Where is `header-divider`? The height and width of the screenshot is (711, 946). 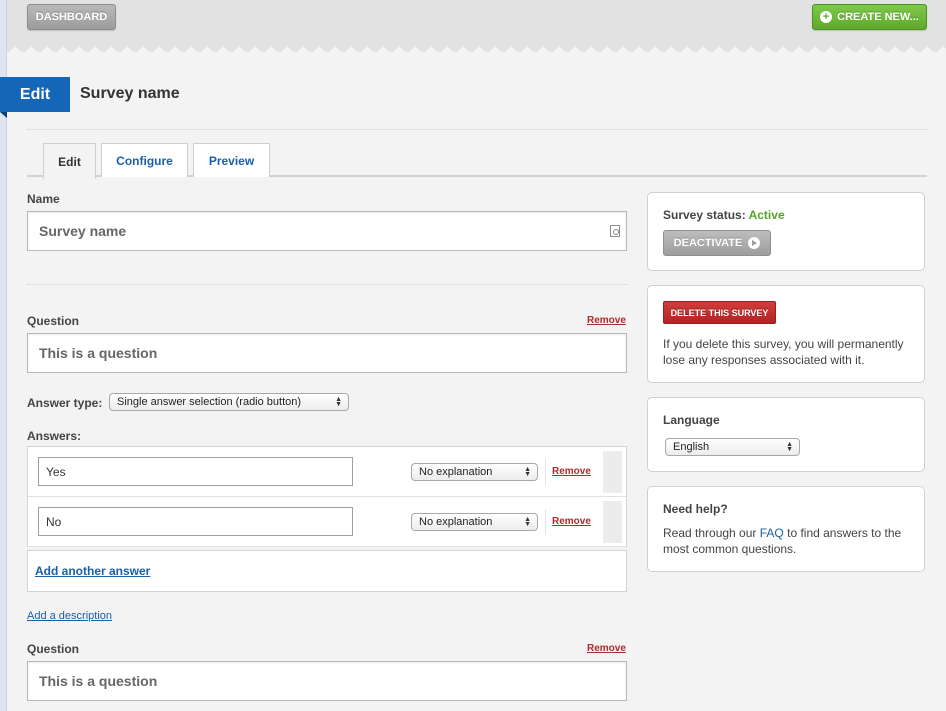 header-divider is located at coordinates (477, 129).